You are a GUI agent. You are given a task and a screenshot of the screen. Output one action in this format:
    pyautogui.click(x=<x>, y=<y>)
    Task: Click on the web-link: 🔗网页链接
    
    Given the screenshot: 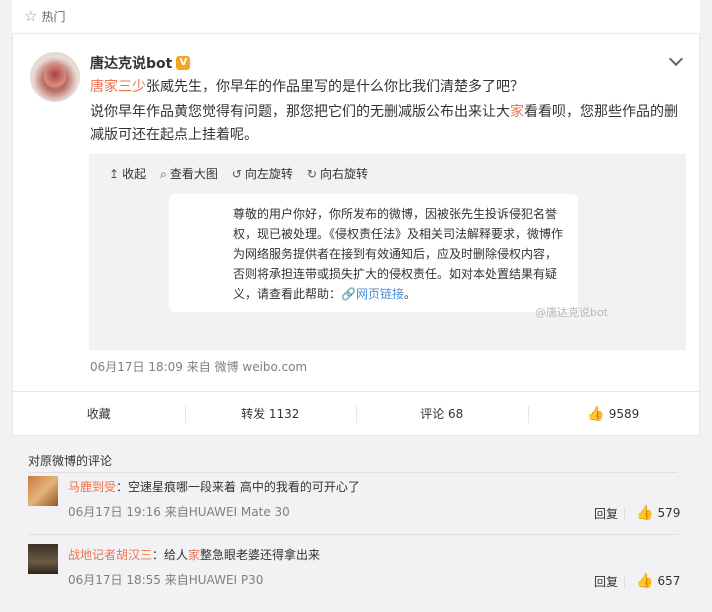 What is the action you would take?
    pyautogui.click(x=372, y=294)
    